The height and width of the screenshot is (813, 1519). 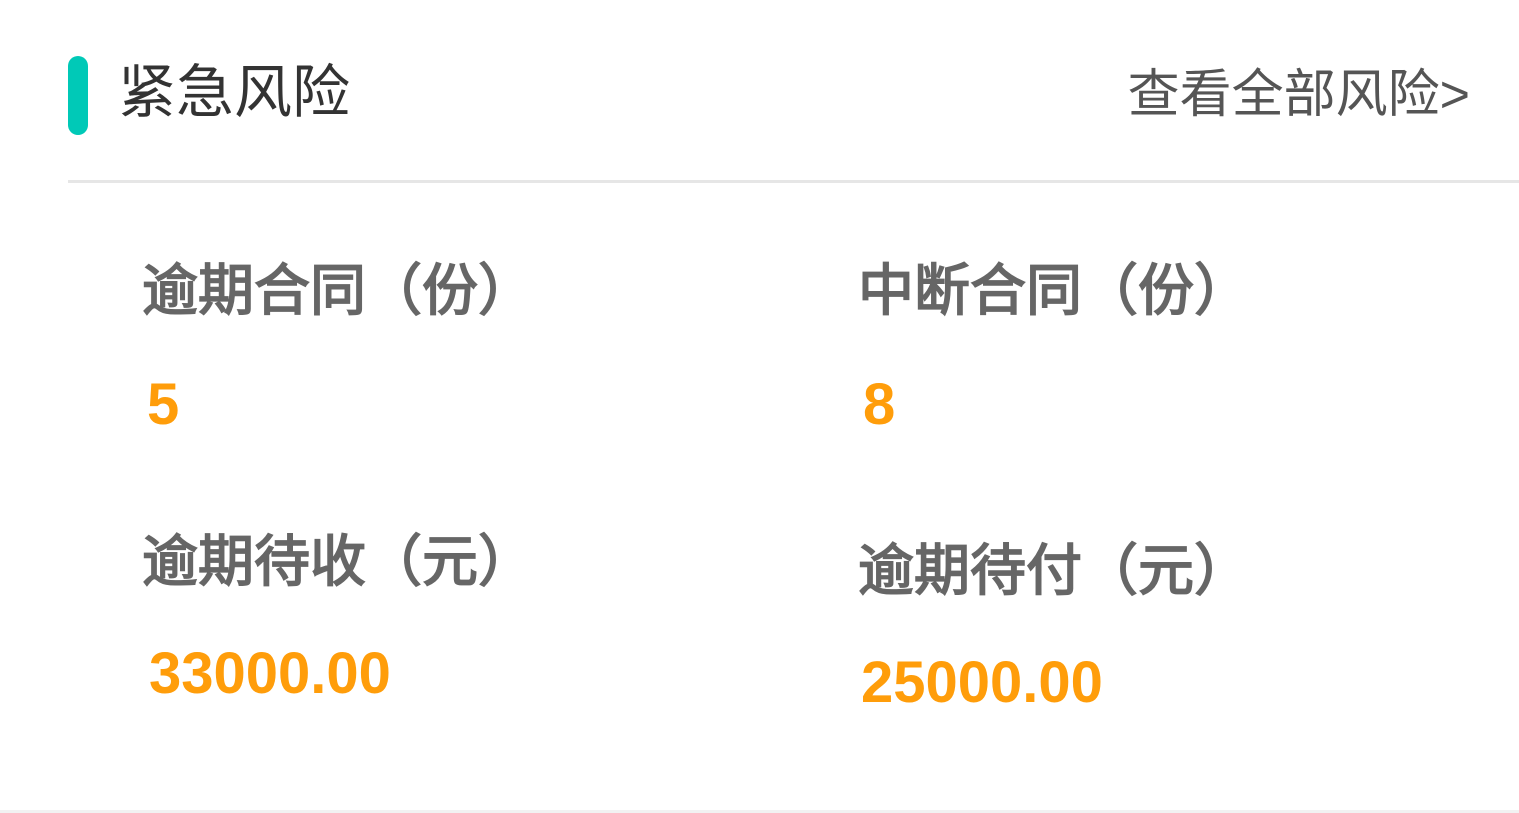 I want to click on stat-value: 33000.00, so click(x=270, y=673).